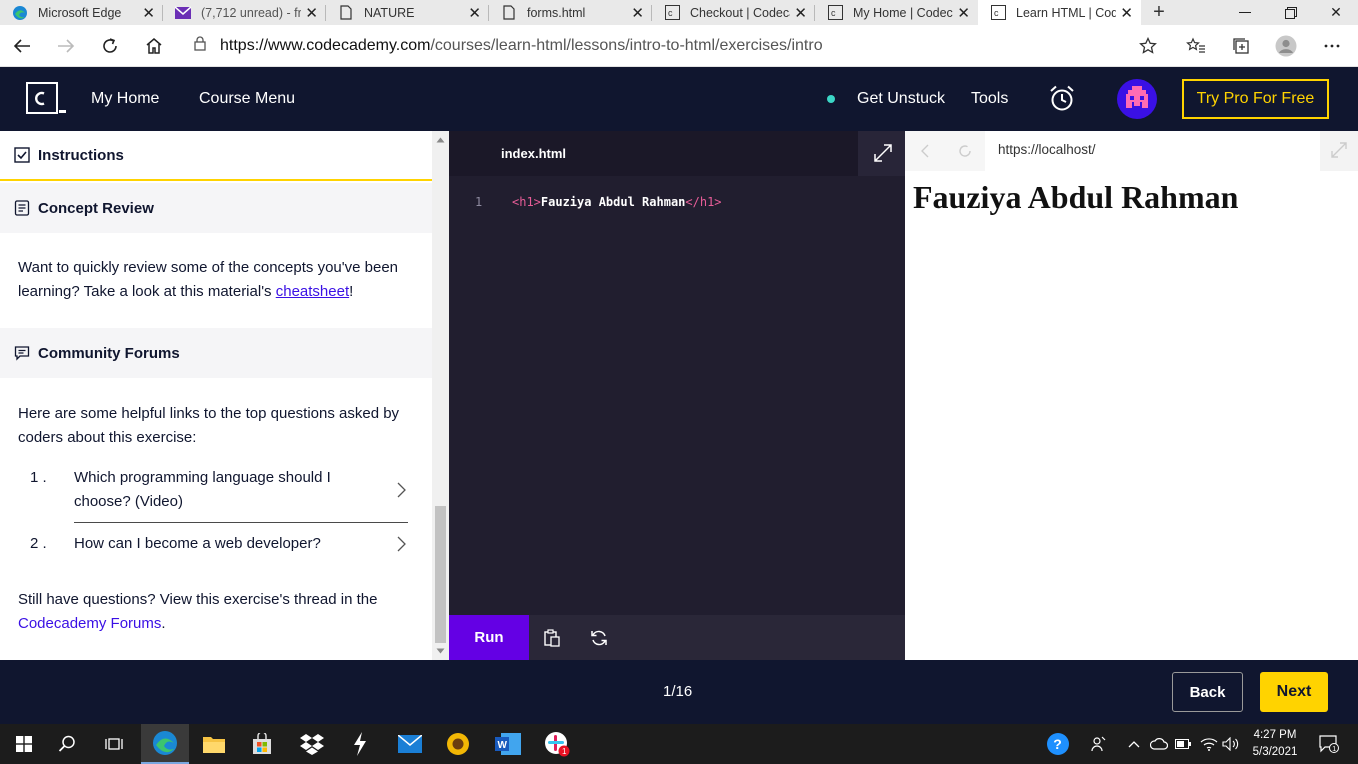 Image resolution: width=1358 pixels, height=764 pixels. Describe the element at coordinates (22, 208) in the screenshot. I see `document-icon` at that location.